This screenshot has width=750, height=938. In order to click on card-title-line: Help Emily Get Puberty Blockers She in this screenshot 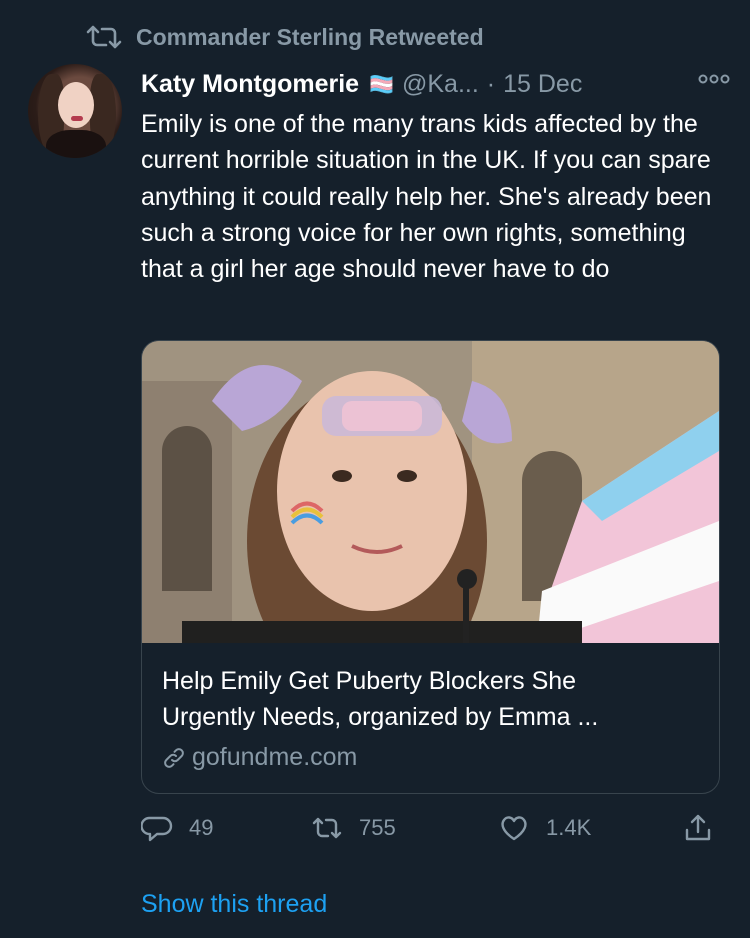, I will do `click(369, 681)`.